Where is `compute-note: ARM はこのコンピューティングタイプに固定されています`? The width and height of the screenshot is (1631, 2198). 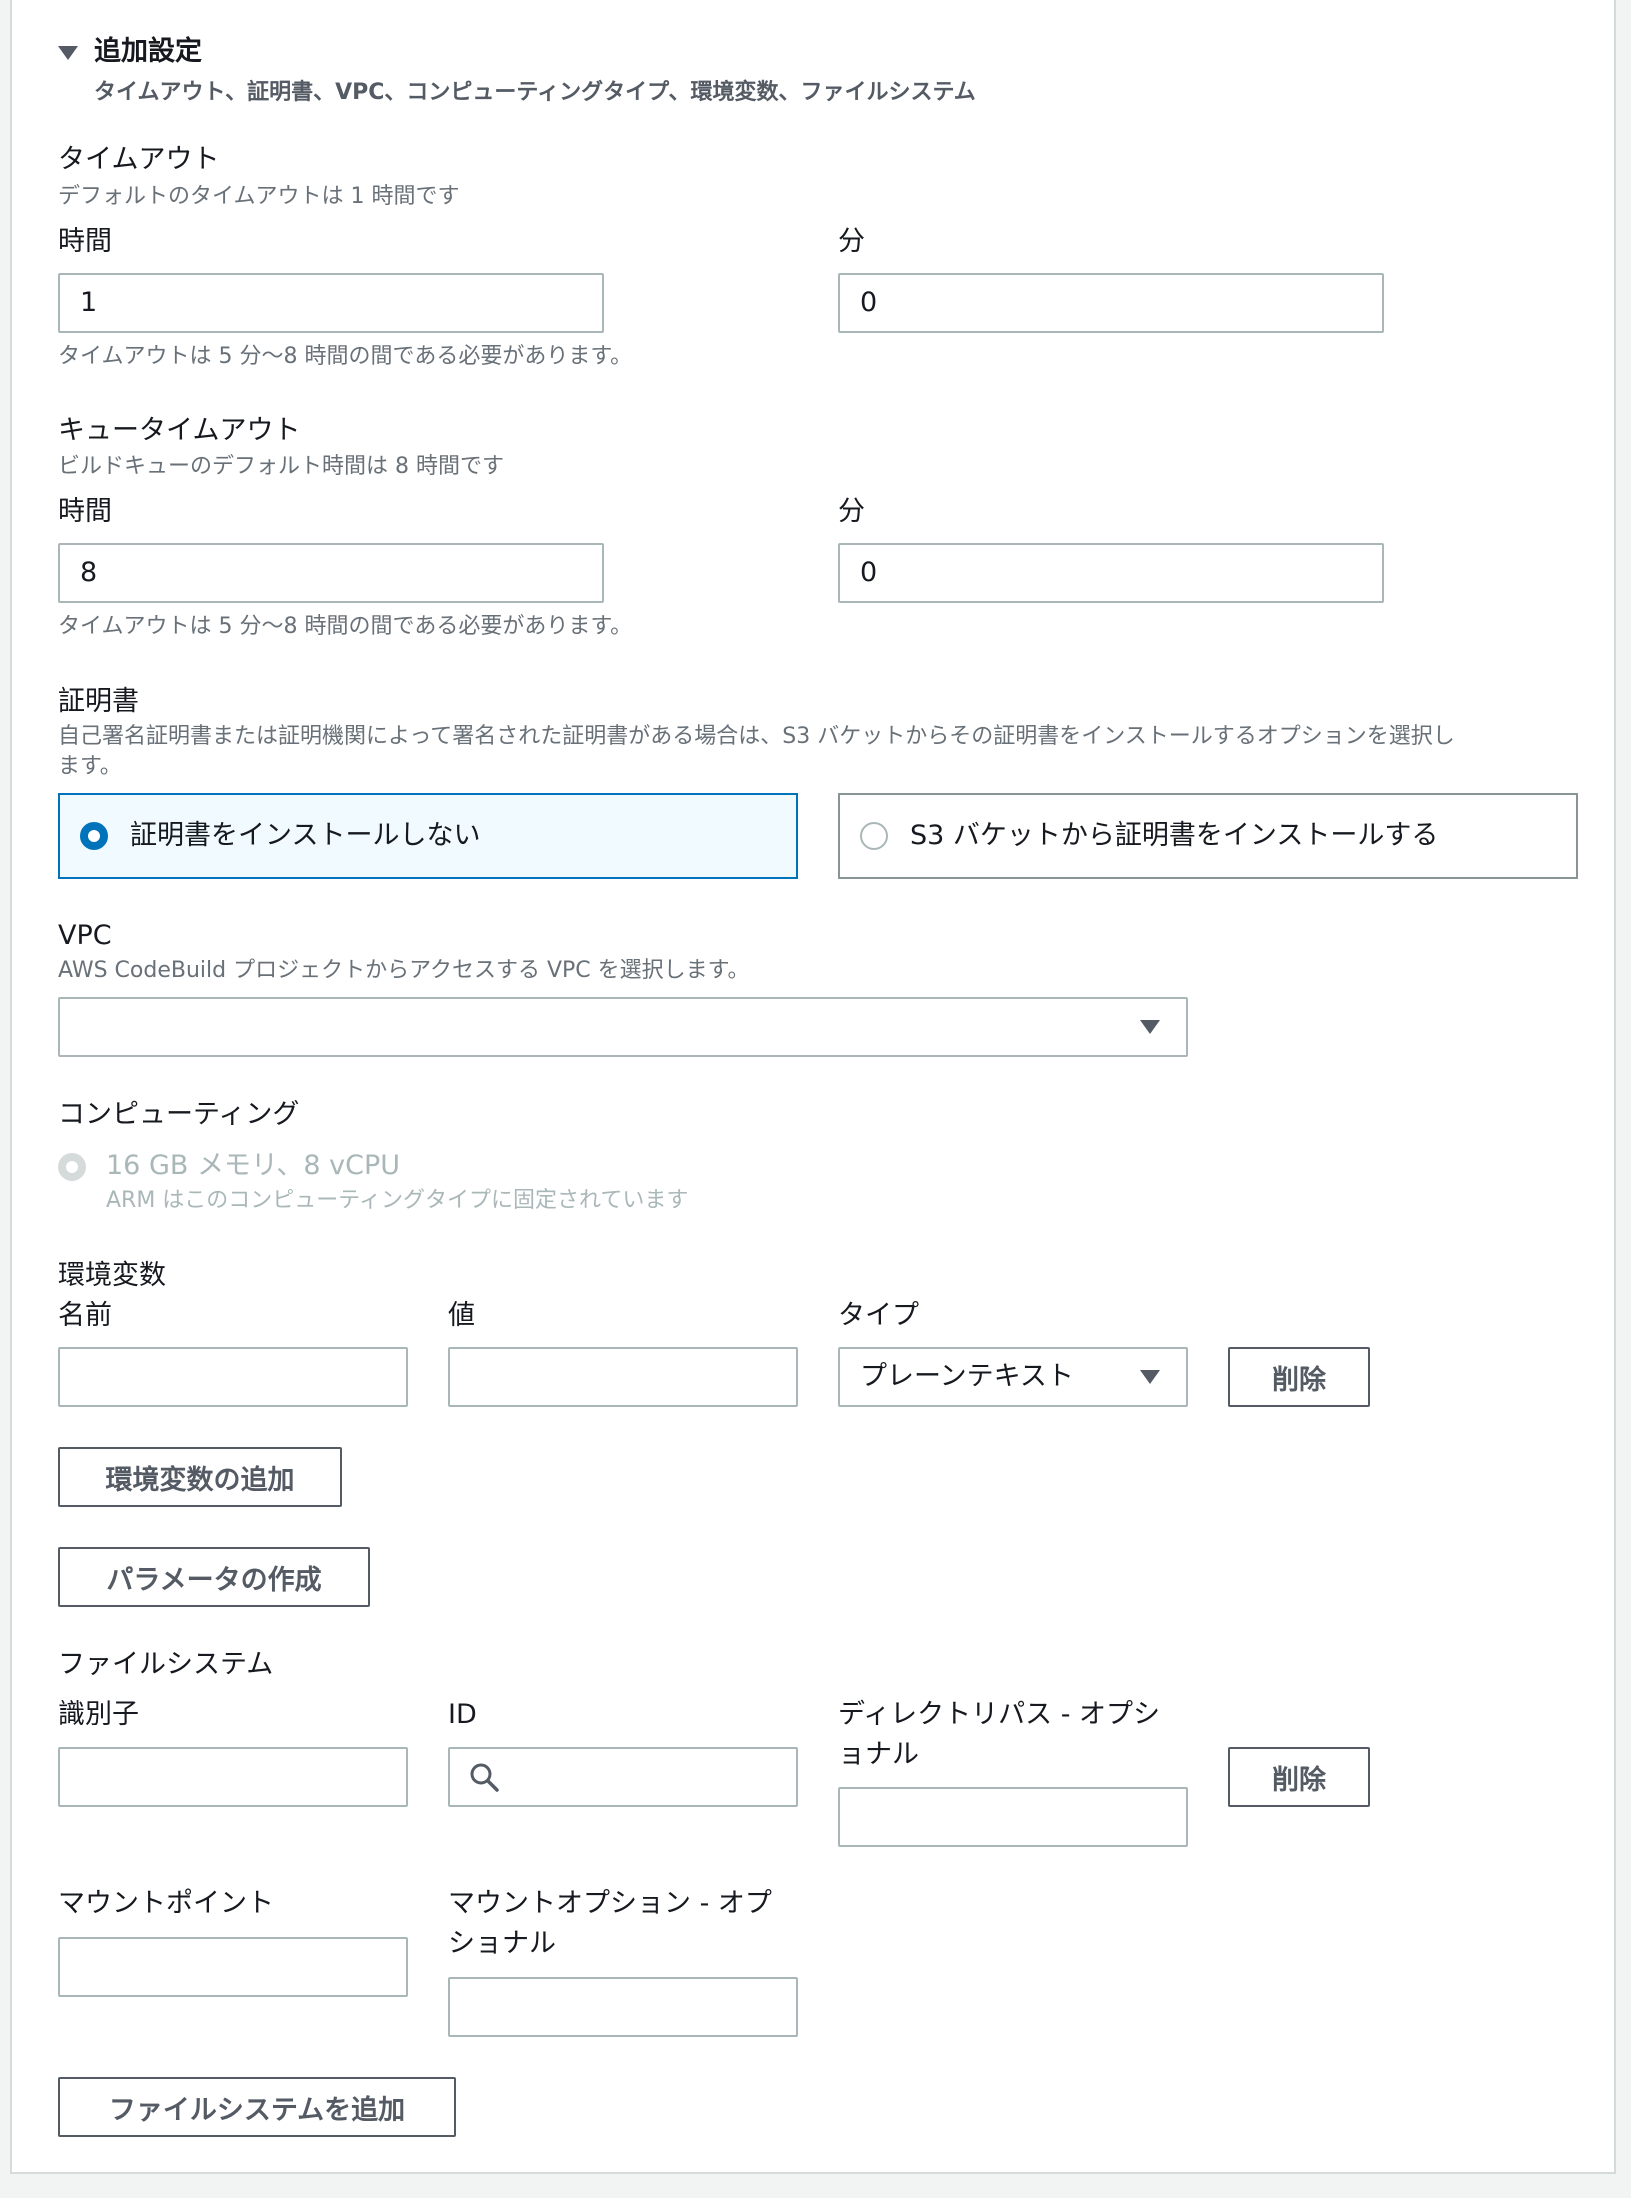 compute-note: ARM はこのコンピューティングタイプに固定されています is located at coordinates (397, 1200).